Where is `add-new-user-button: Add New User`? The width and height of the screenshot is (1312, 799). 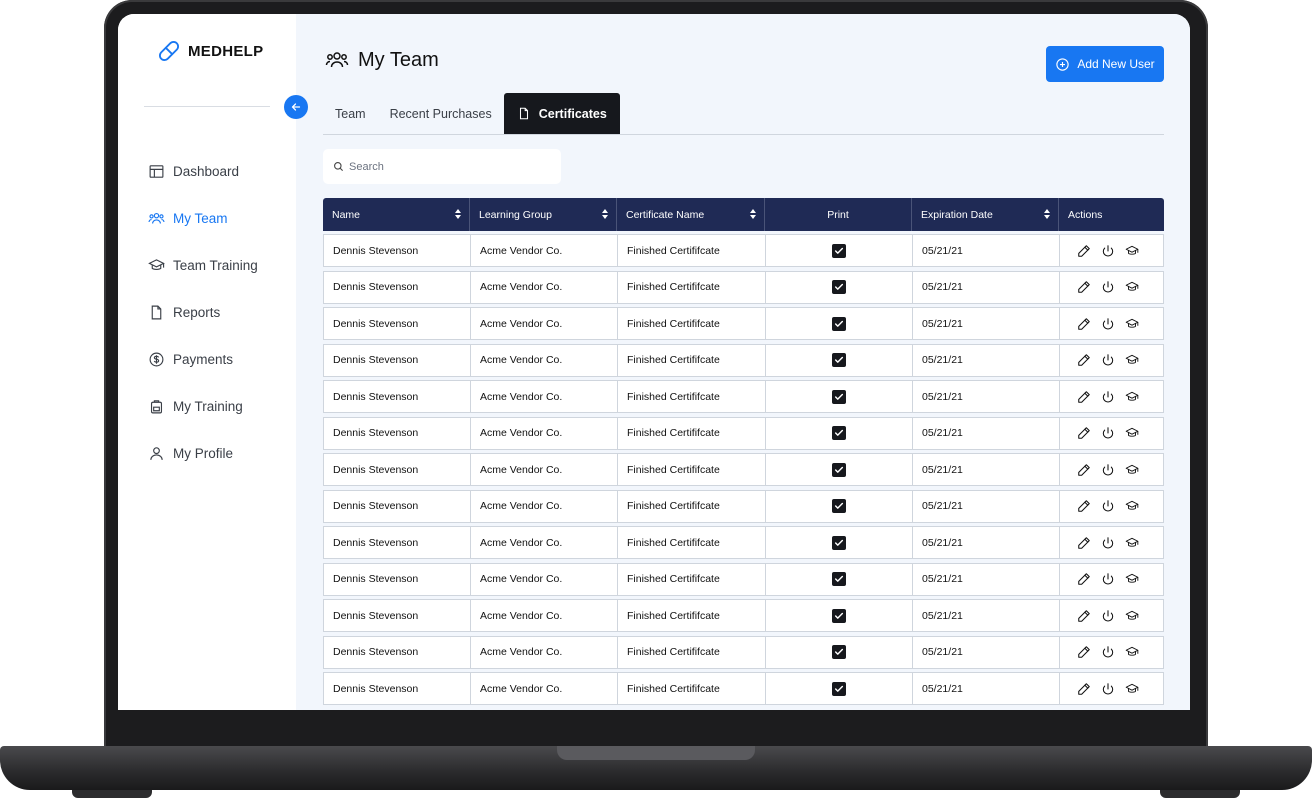 add-new-user-button: Add New User is located at coordinates (1105, 64).